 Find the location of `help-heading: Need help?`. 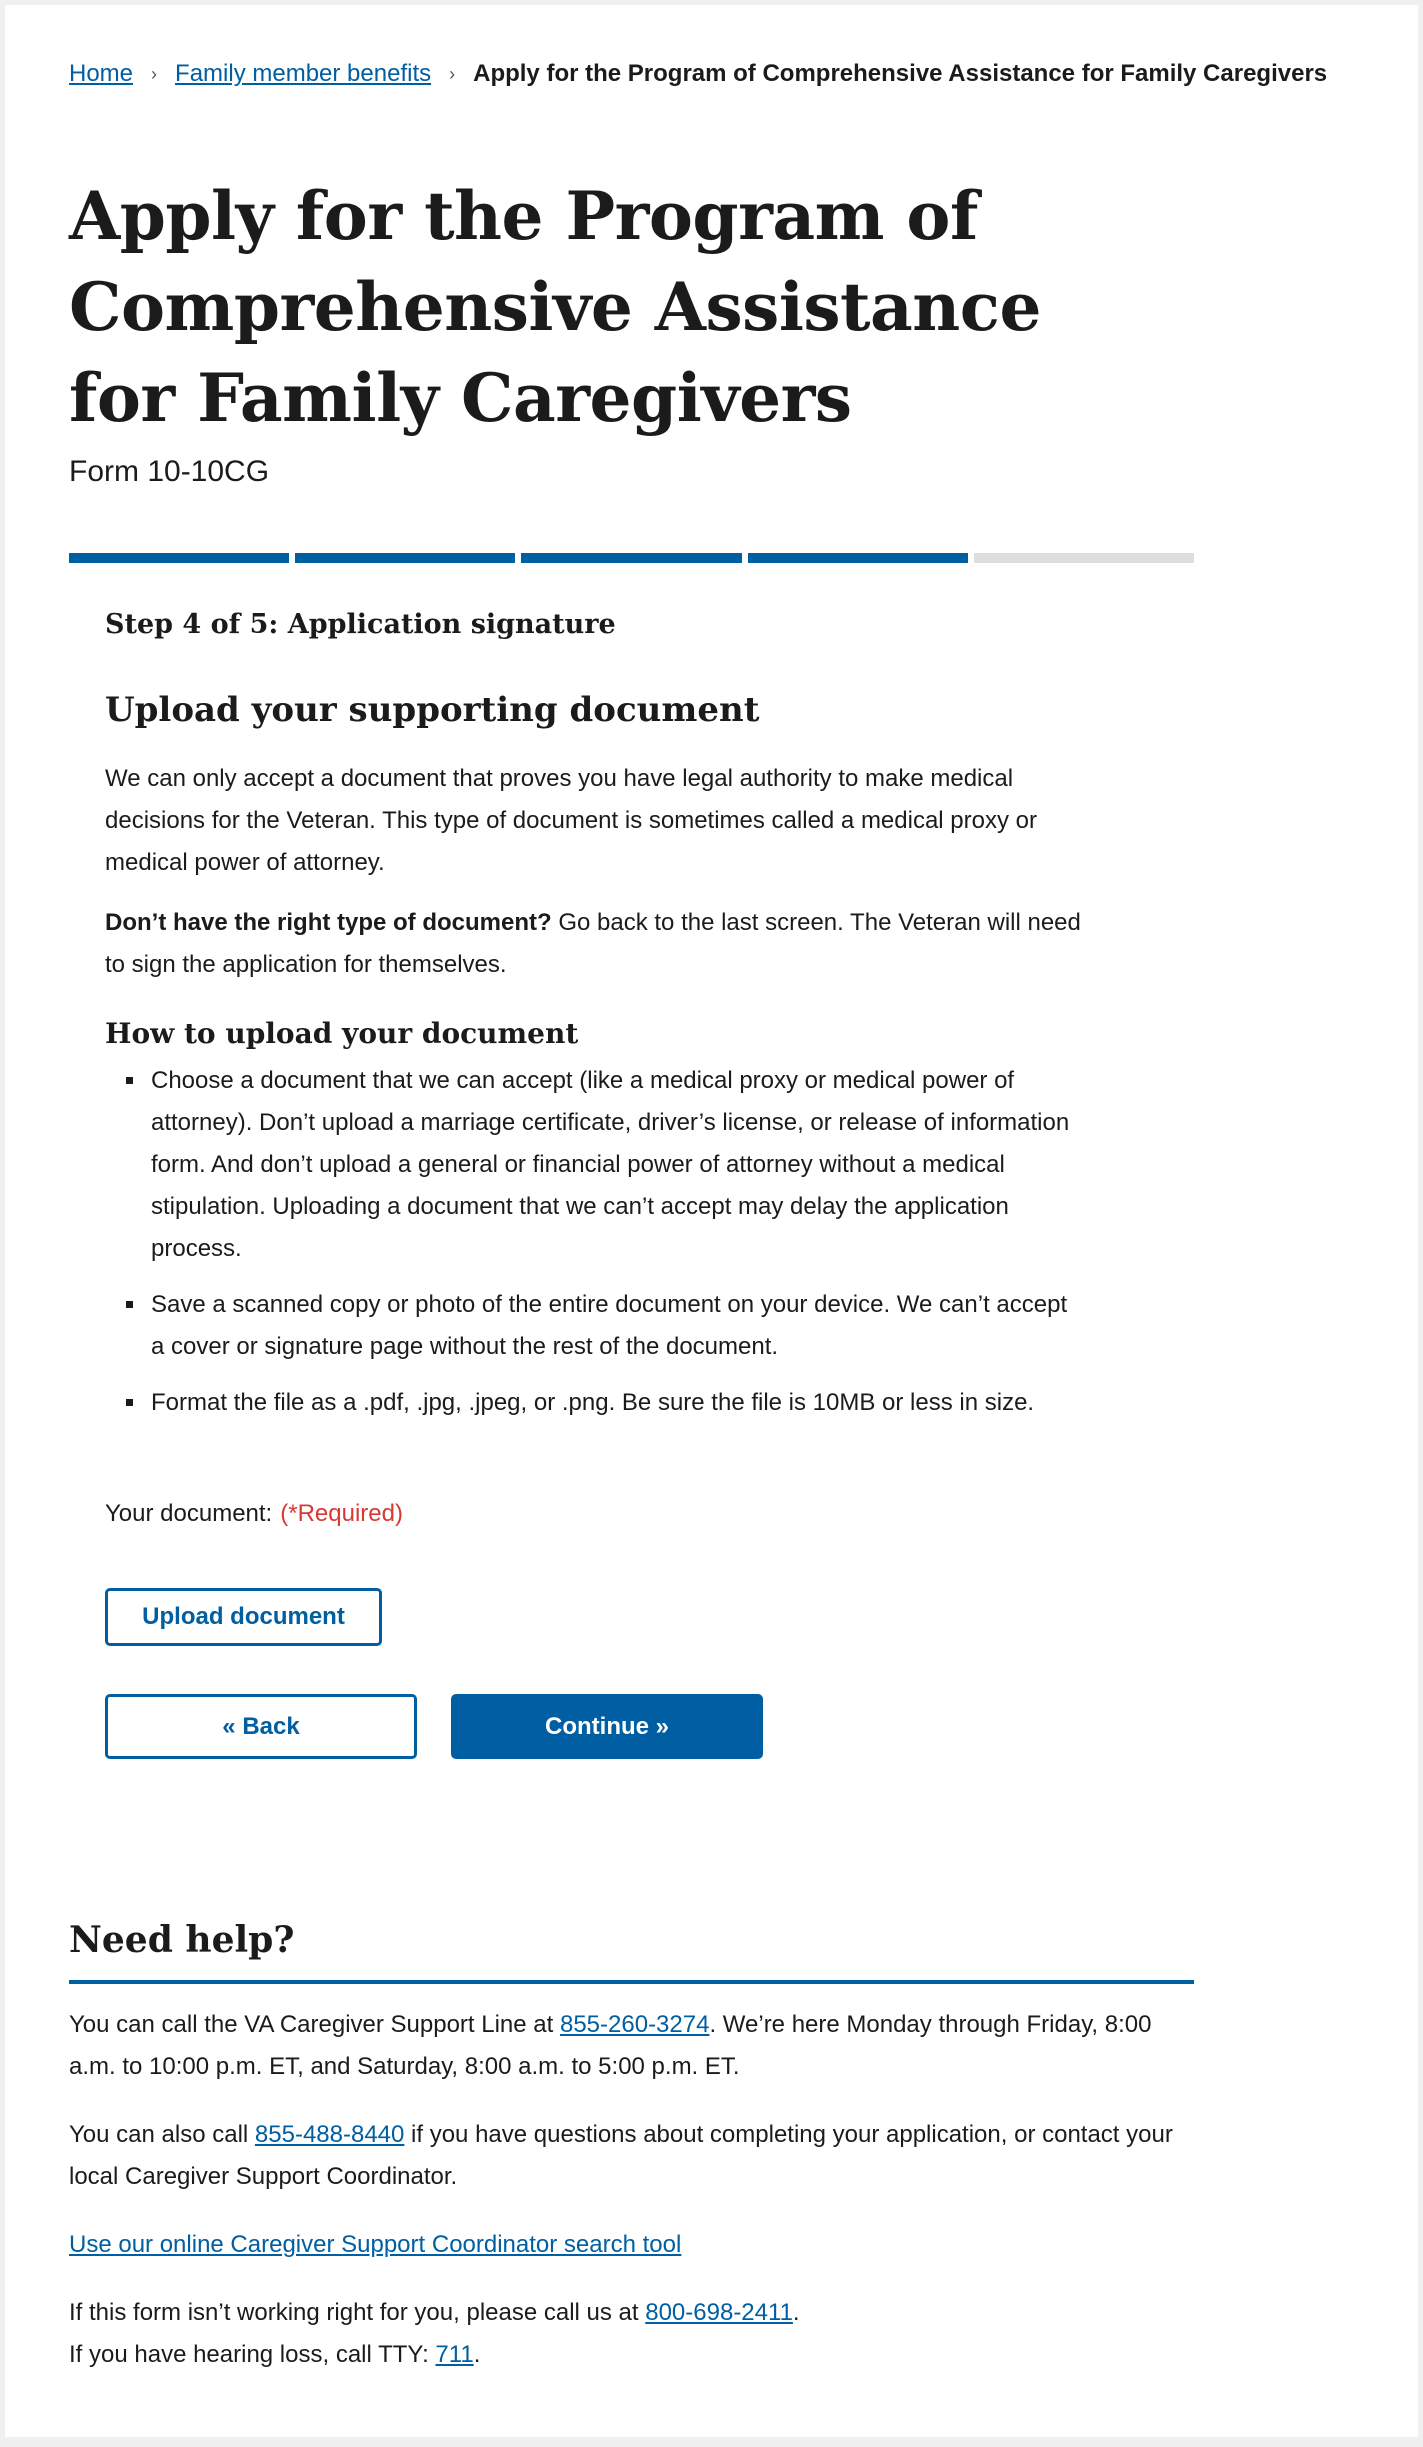

help-heading: Need help? is located at coordinates (631, 1947).